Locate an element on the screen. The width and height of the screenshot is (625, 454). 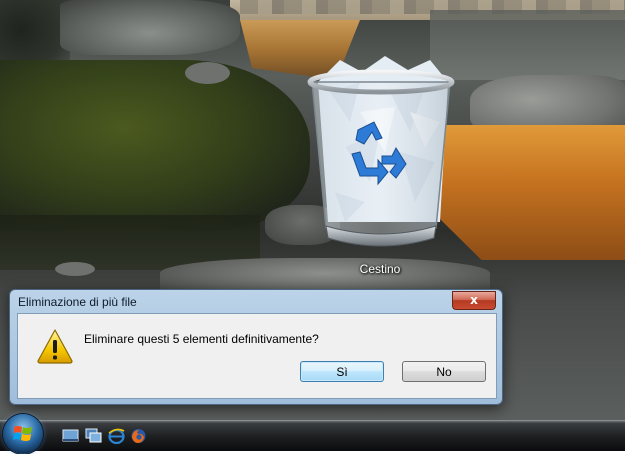
yes-button: Sì is located at coordinates (342, 371).